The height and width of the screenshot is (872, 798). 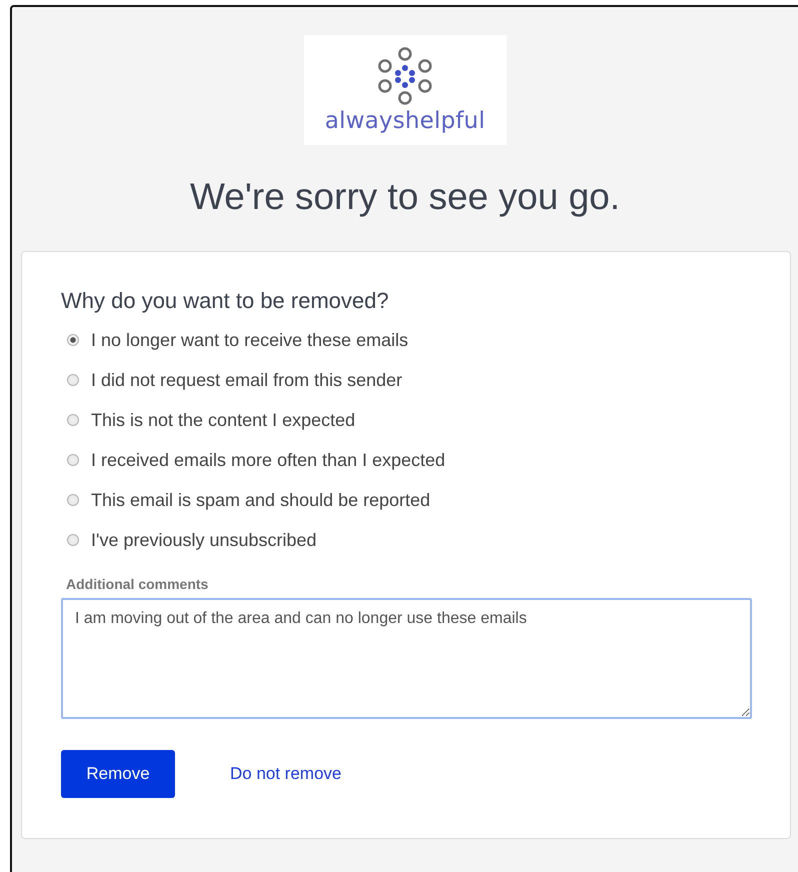 What do you see at coordinates (246, 380) in the screenshot?
I see `reason-label: I did not request email from this sender` at bounding box center [246, 380].